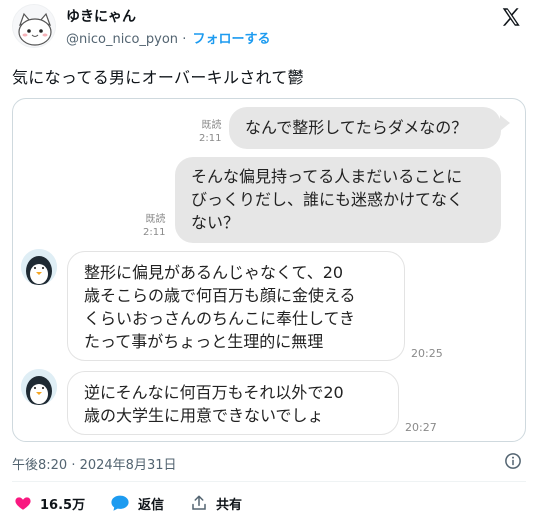 This screenshot has height=518, width=536. Describe the element at coordinates (94, 463) in the screenshot. I see `tweet-timestamp: 午後8:20 · 2024年8月31日` at that location.